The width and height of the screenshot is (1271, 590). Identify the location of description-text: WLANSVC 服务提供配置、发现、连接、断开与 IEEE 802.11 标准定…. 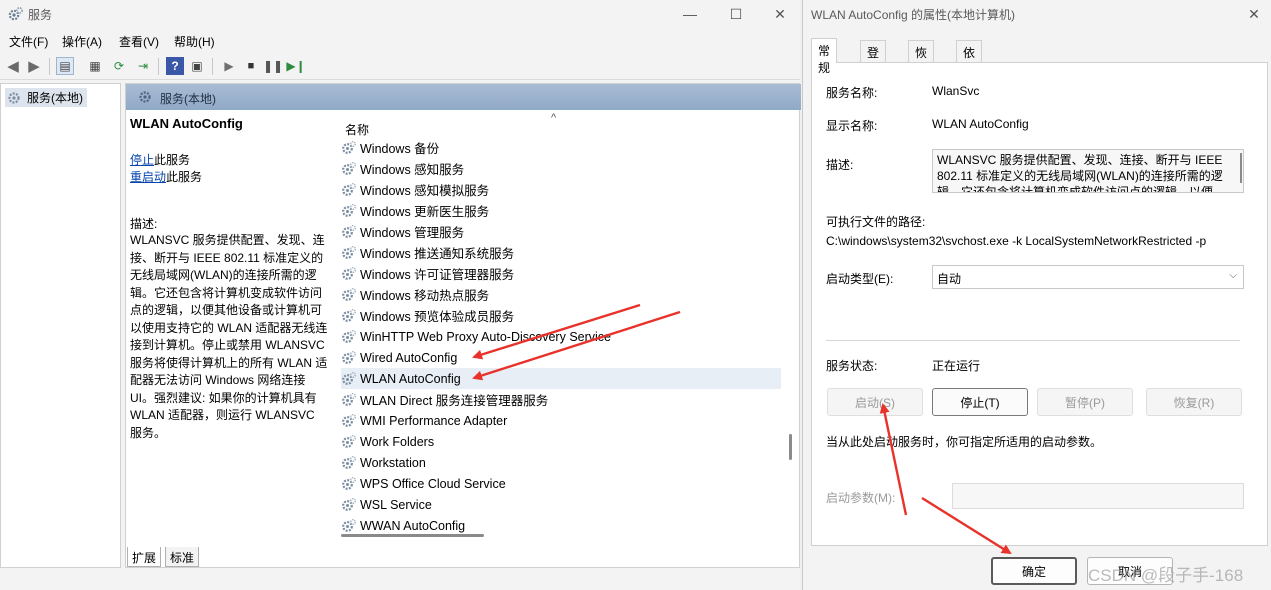
(229, 336).